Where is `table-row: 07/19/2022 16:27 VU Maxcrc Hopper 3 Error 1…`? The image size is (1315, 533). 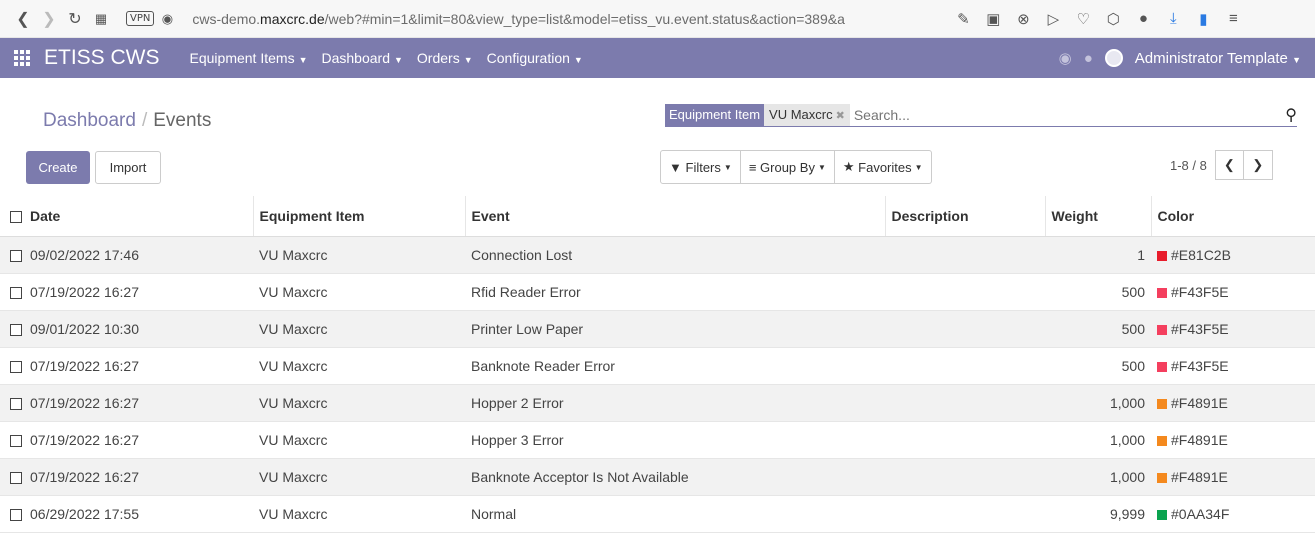
table-row: 07/19/2022 16:27 VU Maxcrc Hopper 3 Error 1… is located at coordinates (657, 440).